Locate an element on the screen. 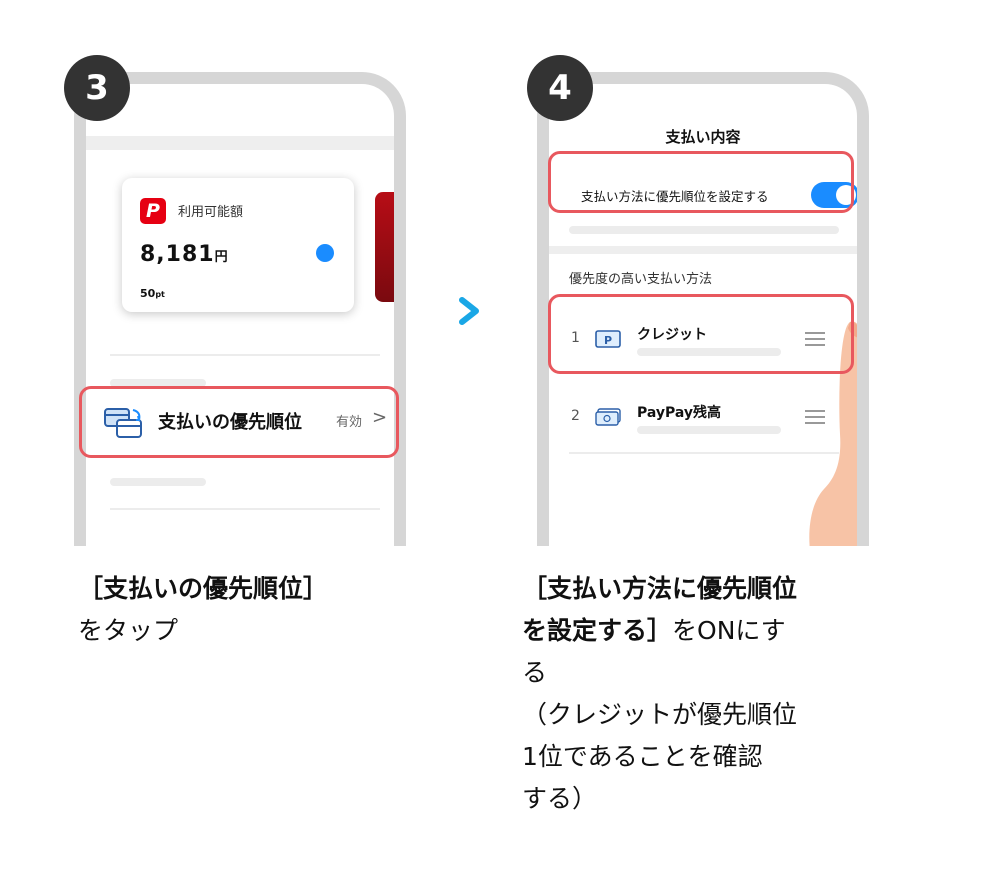 The width and height of the screenshot is (1000, 892). points-unit: pt is located at coordinates (160, 294).